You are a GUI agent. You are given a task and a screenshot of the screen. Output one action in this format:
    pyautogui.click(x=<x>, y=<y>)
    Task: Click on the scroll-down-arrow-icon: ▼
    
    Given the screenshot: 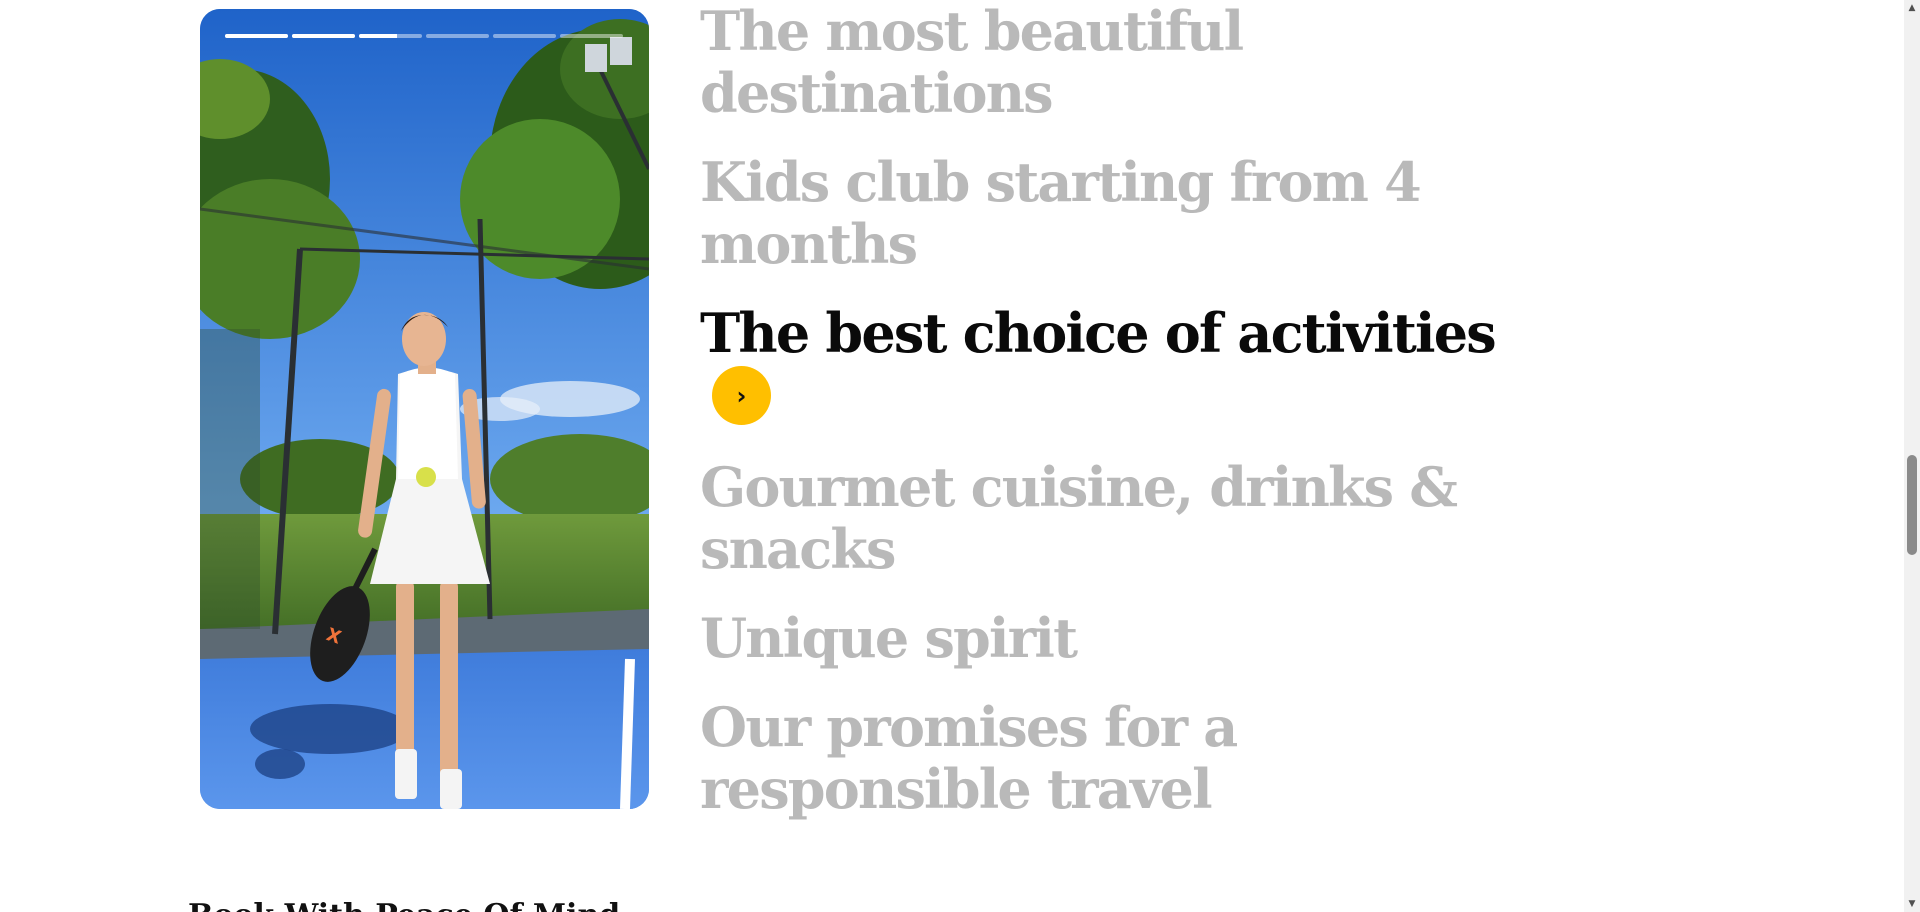 What is the action you would take?
    pyautogui.click(x=1912, y=904)
    